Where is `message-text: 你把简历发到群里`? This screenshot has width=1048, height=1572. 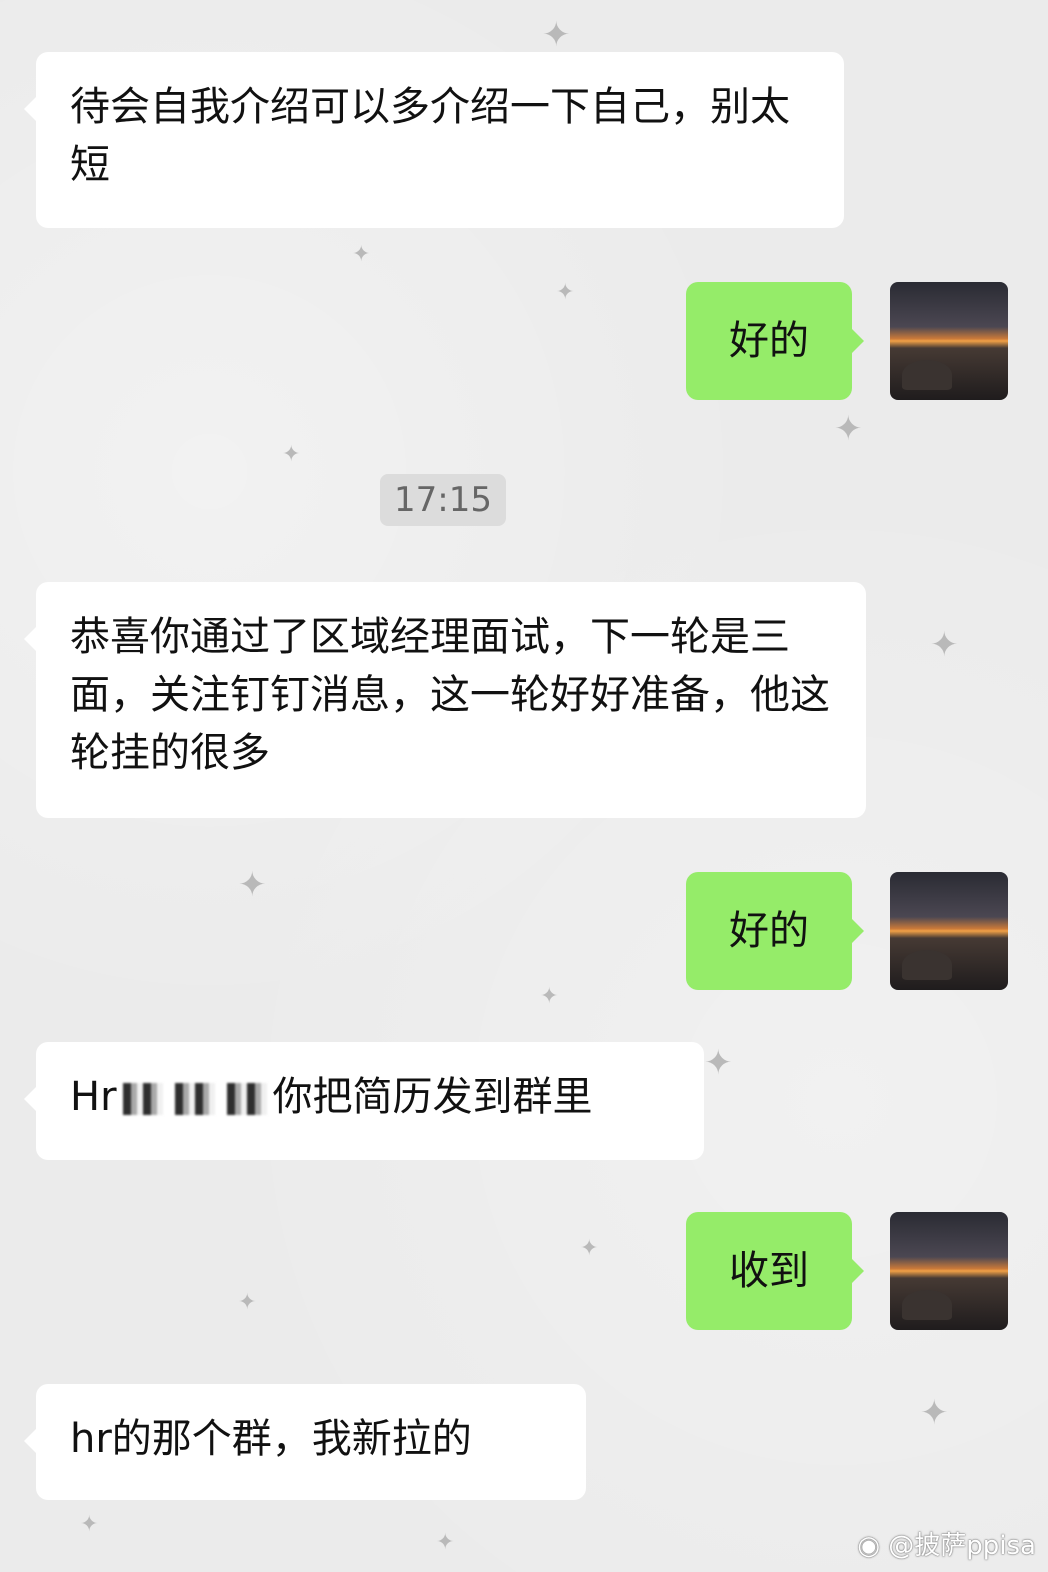
message-text: 你把简历发到群里 is located at coordinates (432, 1097).